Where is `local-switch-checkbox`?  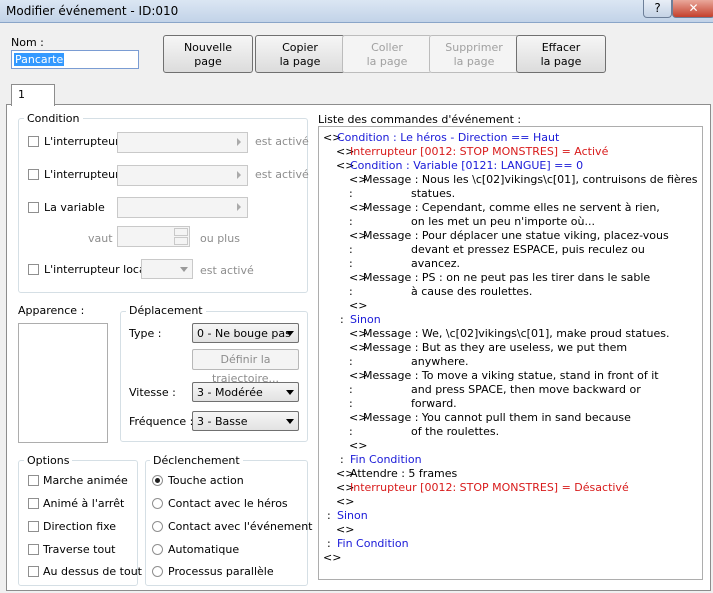
local-switch-checkbox is located at coordinates (33, 269).